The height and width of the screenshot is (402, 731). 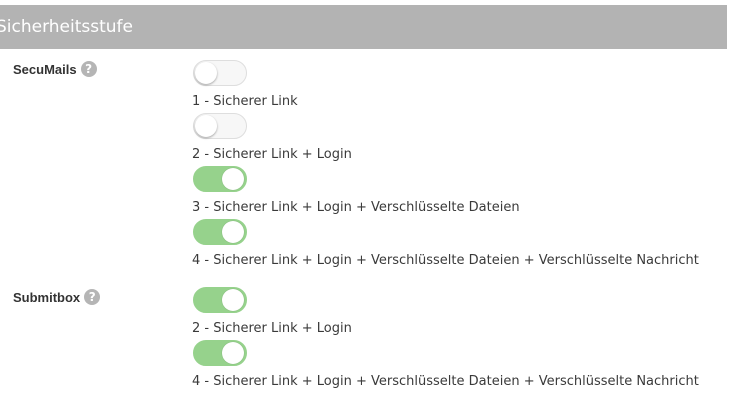 What do you see at coordinates (363, 27) in the screenshot?
I see `section-header: Sicherheitsstufe` at bounding box center [363, 27].